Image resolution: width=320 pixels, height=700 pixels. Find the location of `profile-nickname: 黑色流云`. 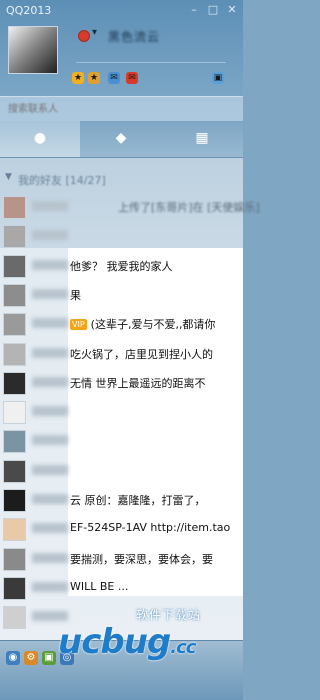

profile-nickname: 黑色流云 is located at coordinates (134, 37).